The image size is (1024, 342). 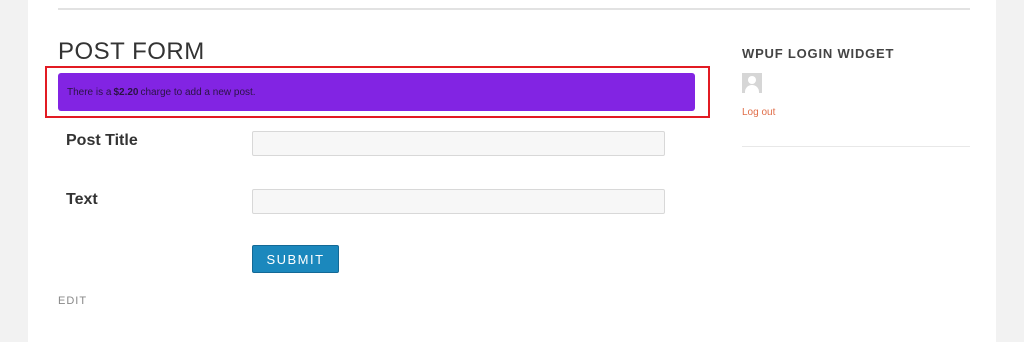 I want to click on widget-divider, so click(x=856, y=146).